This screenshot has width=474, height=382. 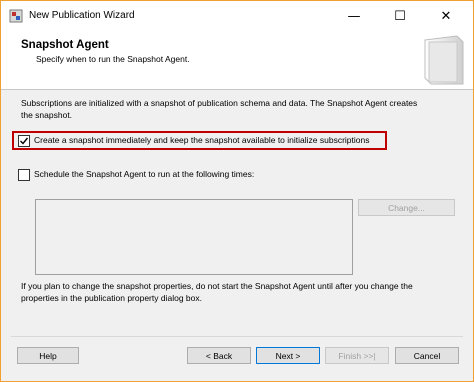 I want to click on finish-button: Finish >>|, so click(x=357, y=355).